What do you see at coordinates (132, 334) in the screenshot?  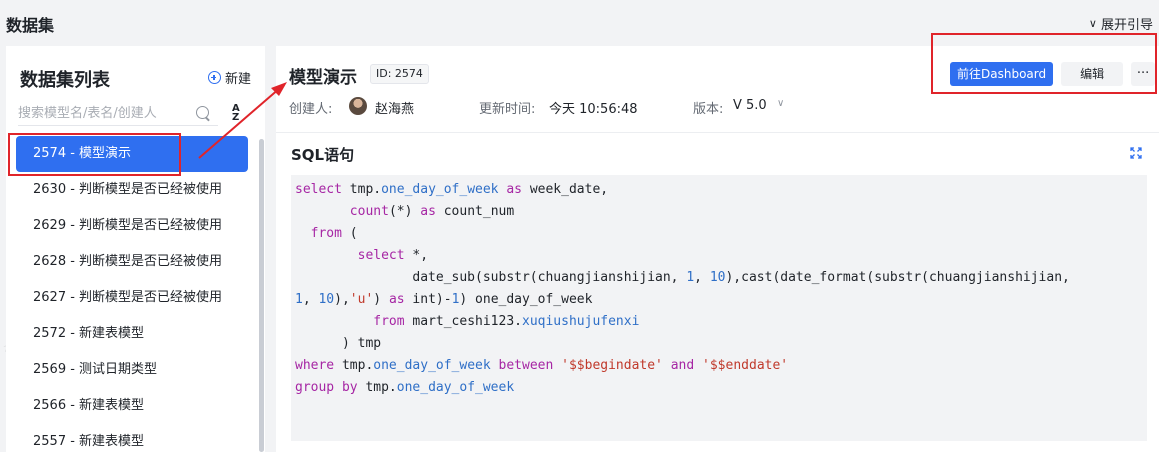 I see `list-item: 2572 - 新建表模型` at bounding box center [132, 334].